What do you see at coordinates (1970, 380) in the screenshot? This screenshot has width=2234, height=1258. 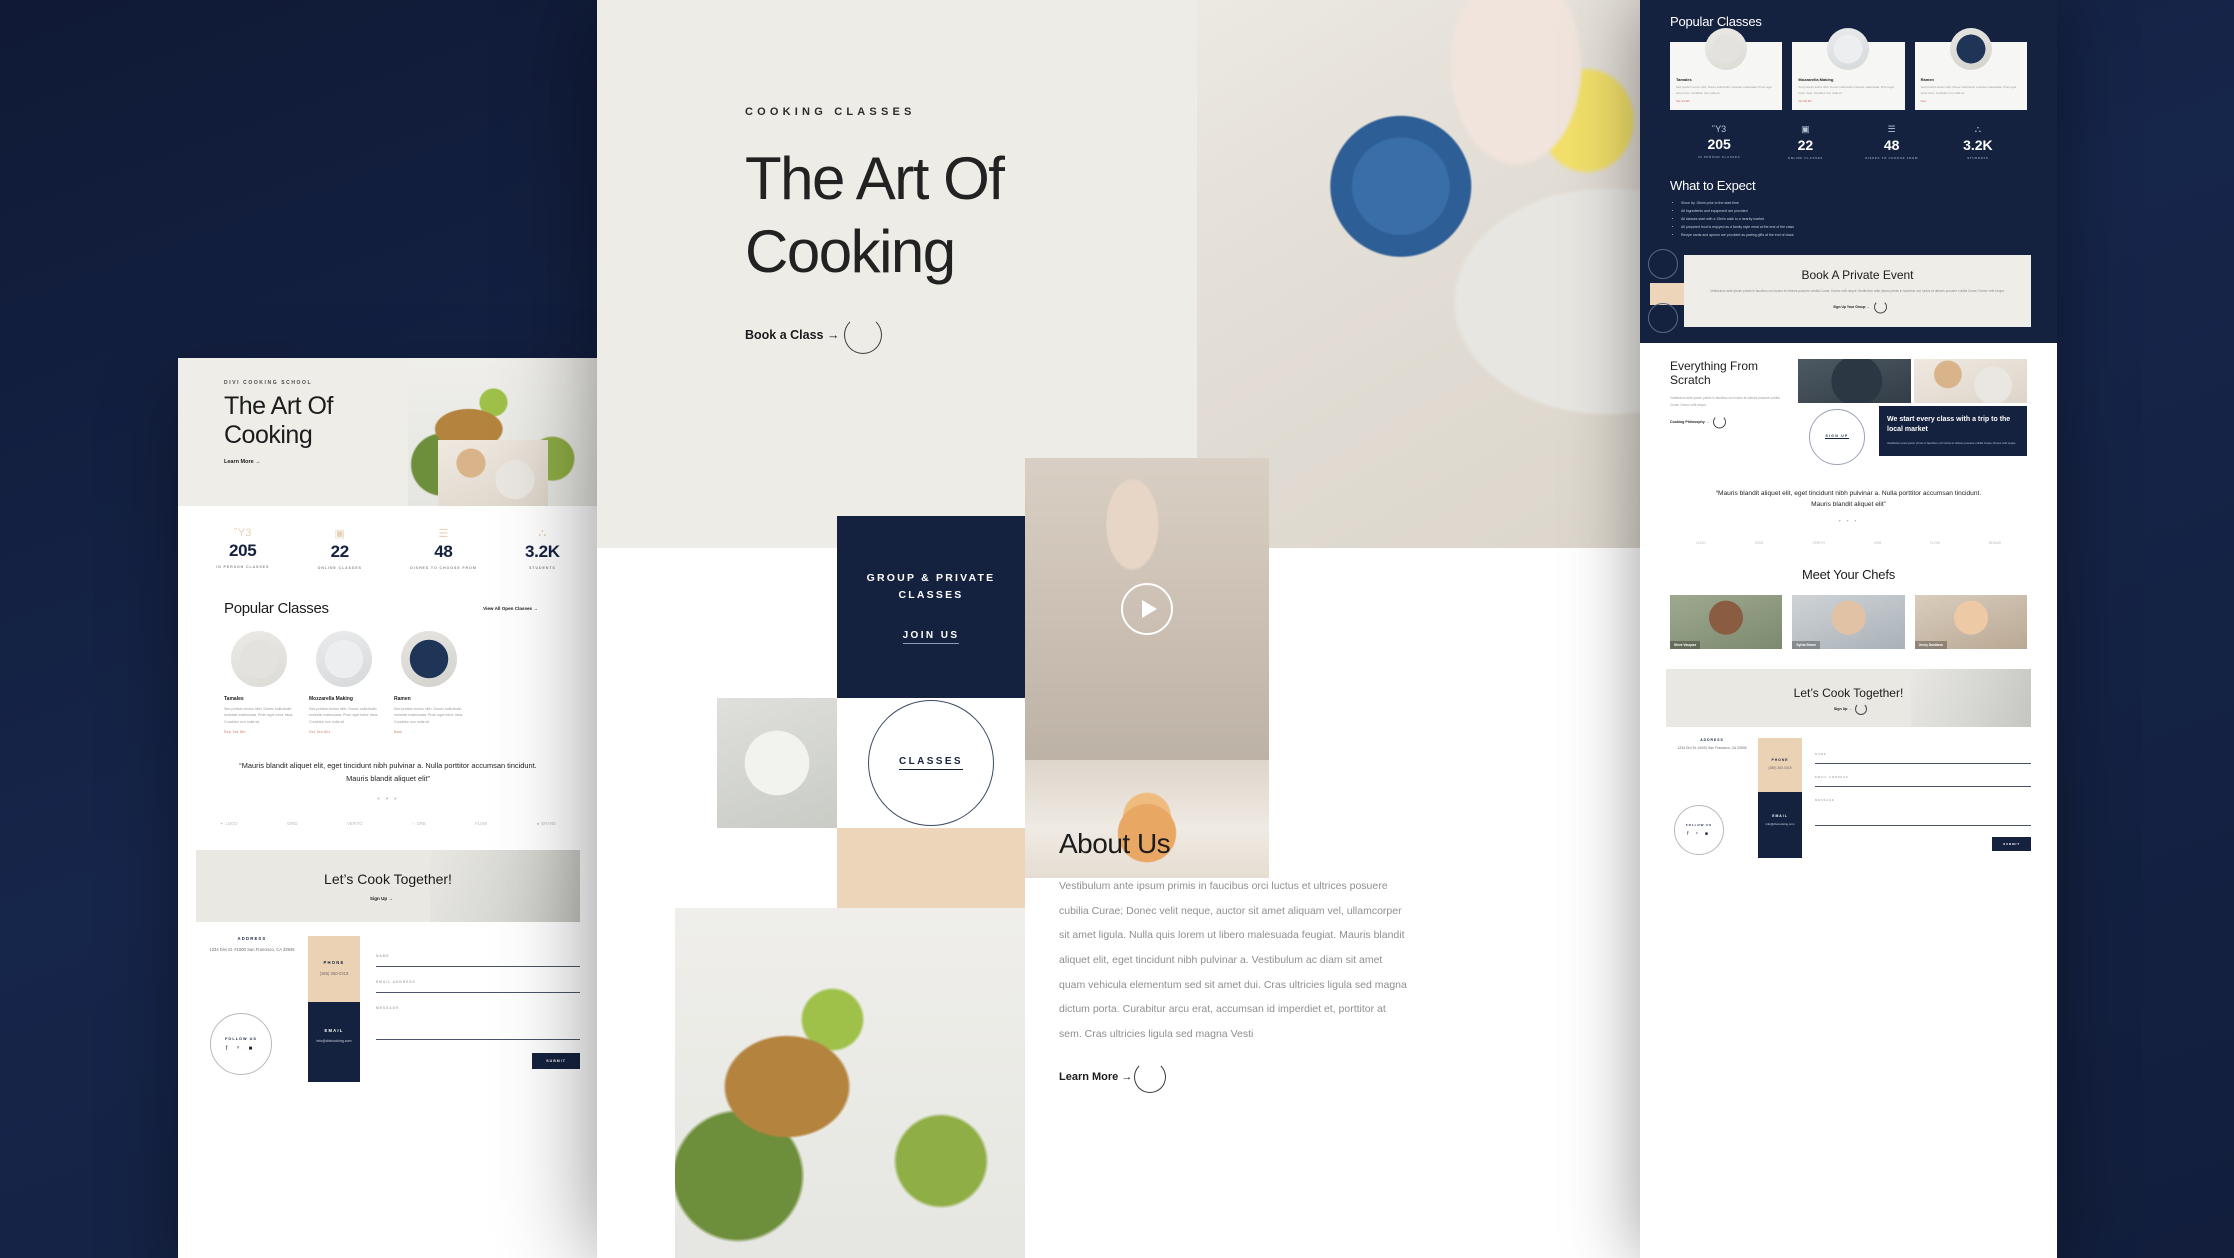 I see `photo-eggs-spices` at bounding box center [1970, 380].